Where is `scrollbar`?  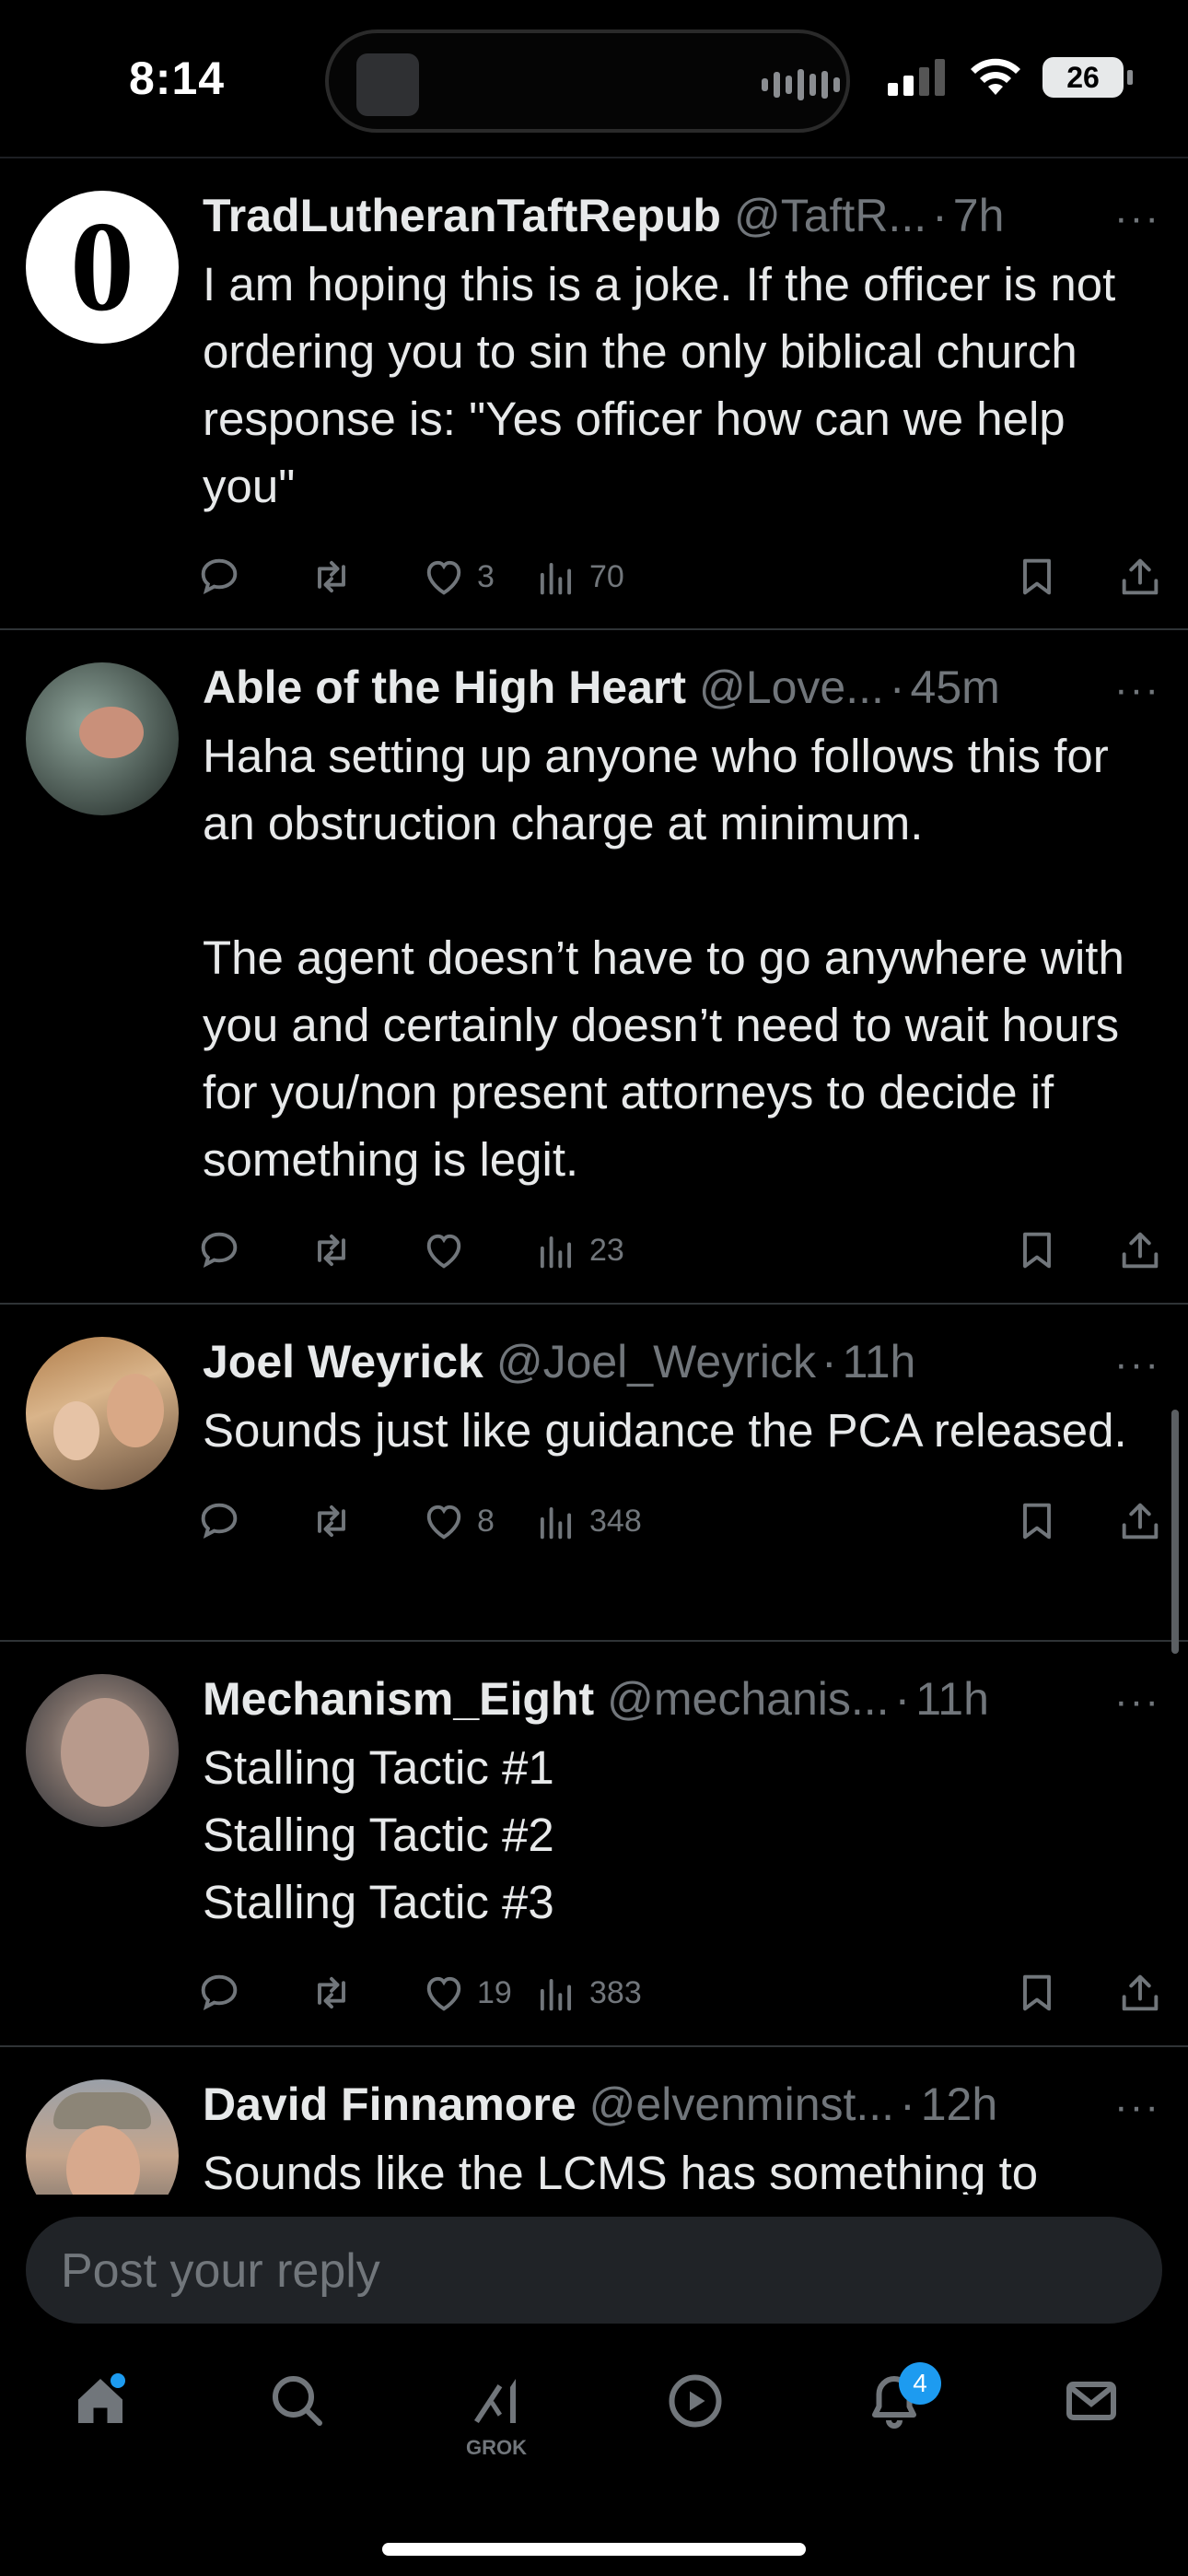 scrollbar is located at coordinates (1175, 1532).